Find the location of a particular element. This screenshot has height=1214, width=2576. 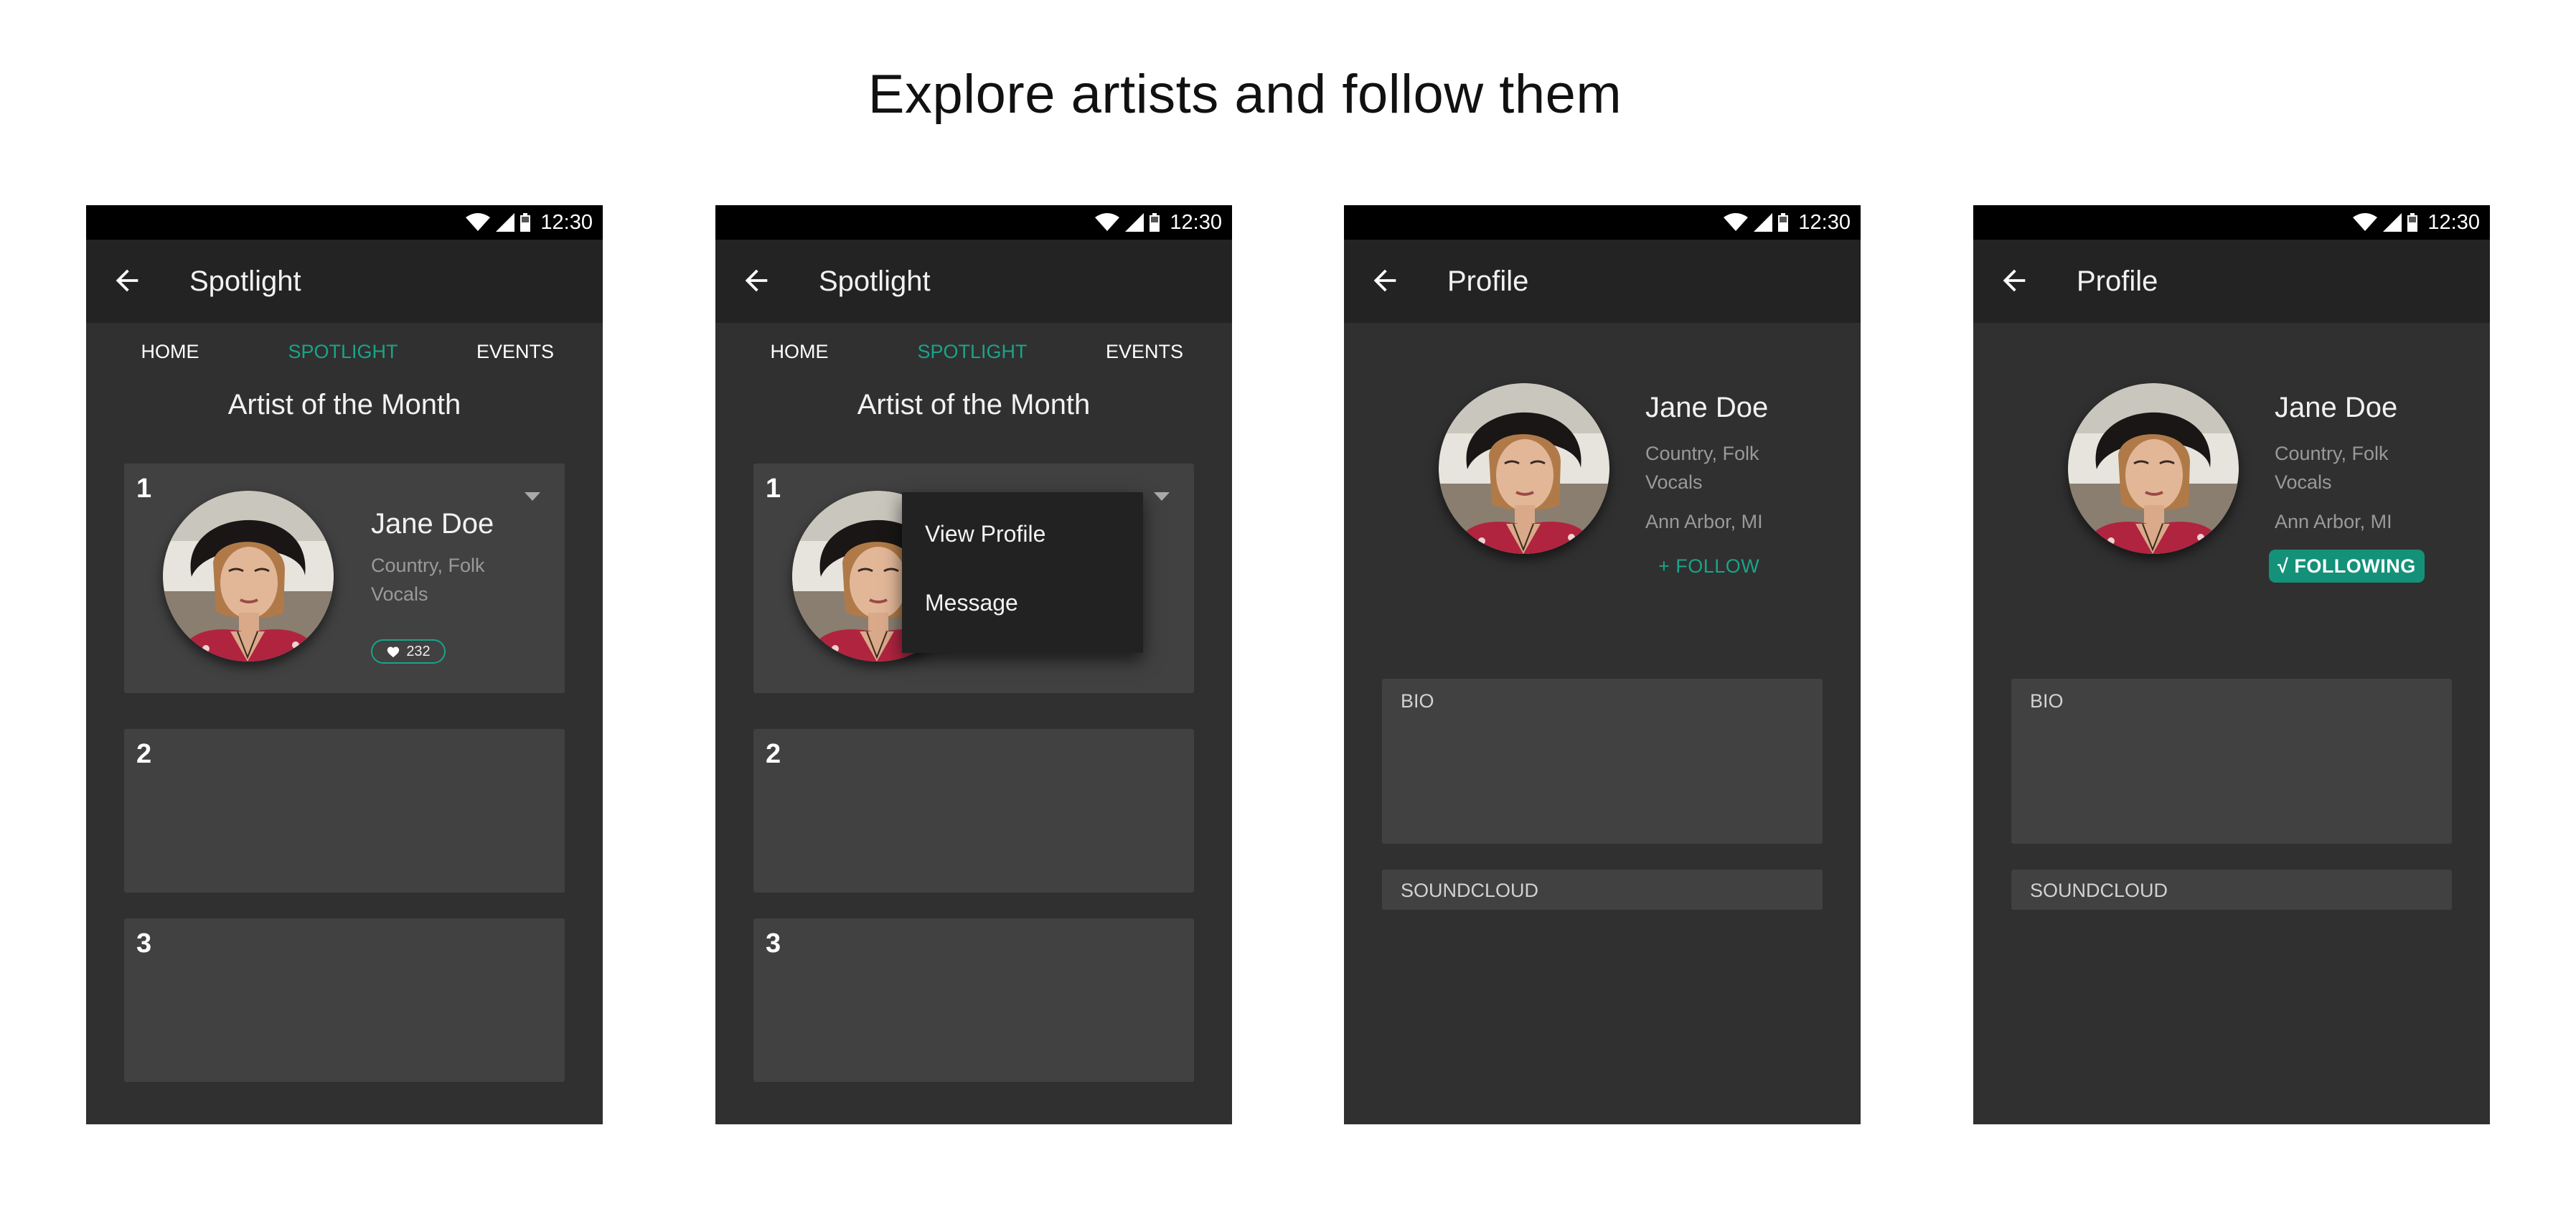

heart-icon is located at coordinates (393, 652).